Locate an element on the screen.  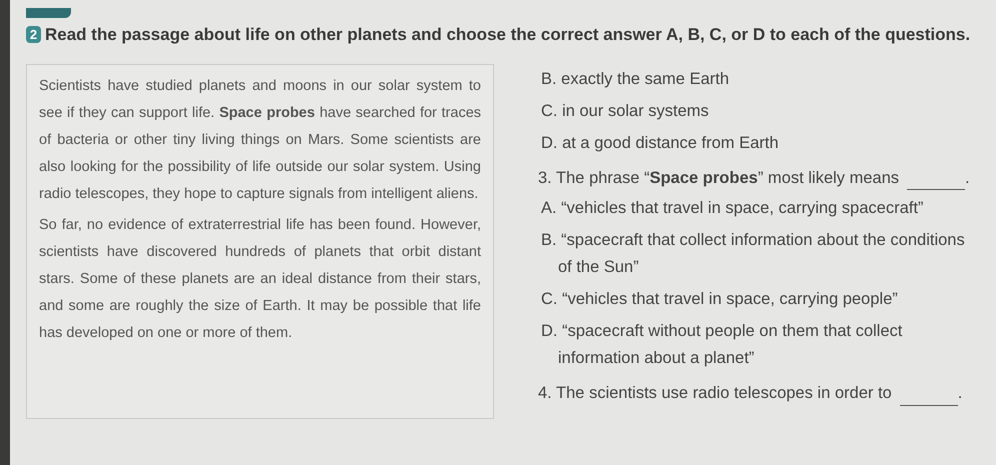
exercise-number-badge: 2 is located at coordinates (33, 35).